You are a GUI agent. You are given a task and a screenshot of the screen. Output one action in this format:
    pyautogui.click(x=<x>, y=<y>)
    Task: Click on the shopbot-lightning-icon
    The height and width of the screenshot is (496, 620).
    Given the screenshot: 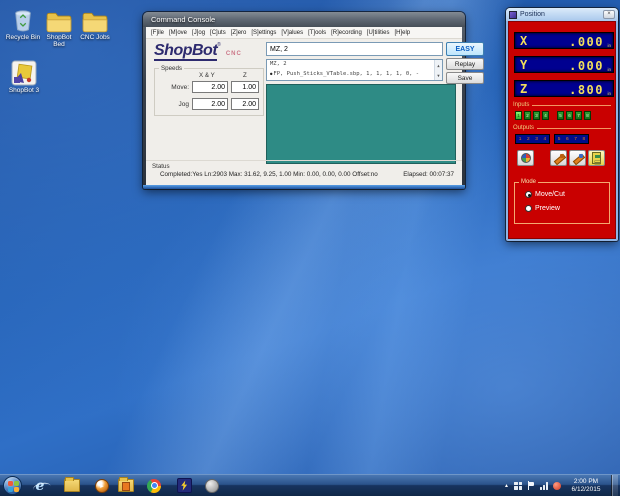 What is the action you would take?
    pyautogui.click(x=184, y=485)
    